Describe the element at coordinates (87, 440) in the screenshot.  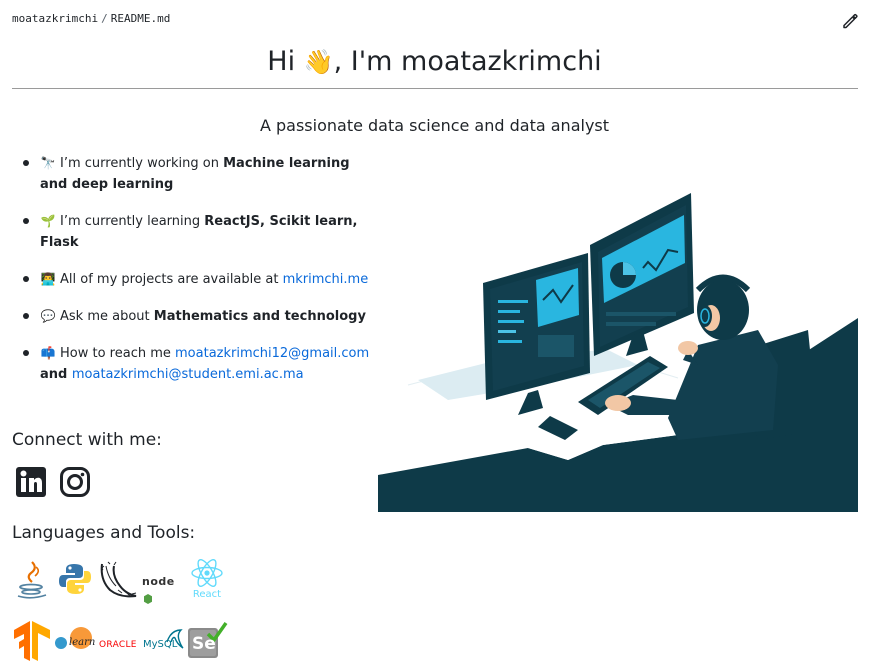
I see `connect-heading: Connect with me:` at that location.